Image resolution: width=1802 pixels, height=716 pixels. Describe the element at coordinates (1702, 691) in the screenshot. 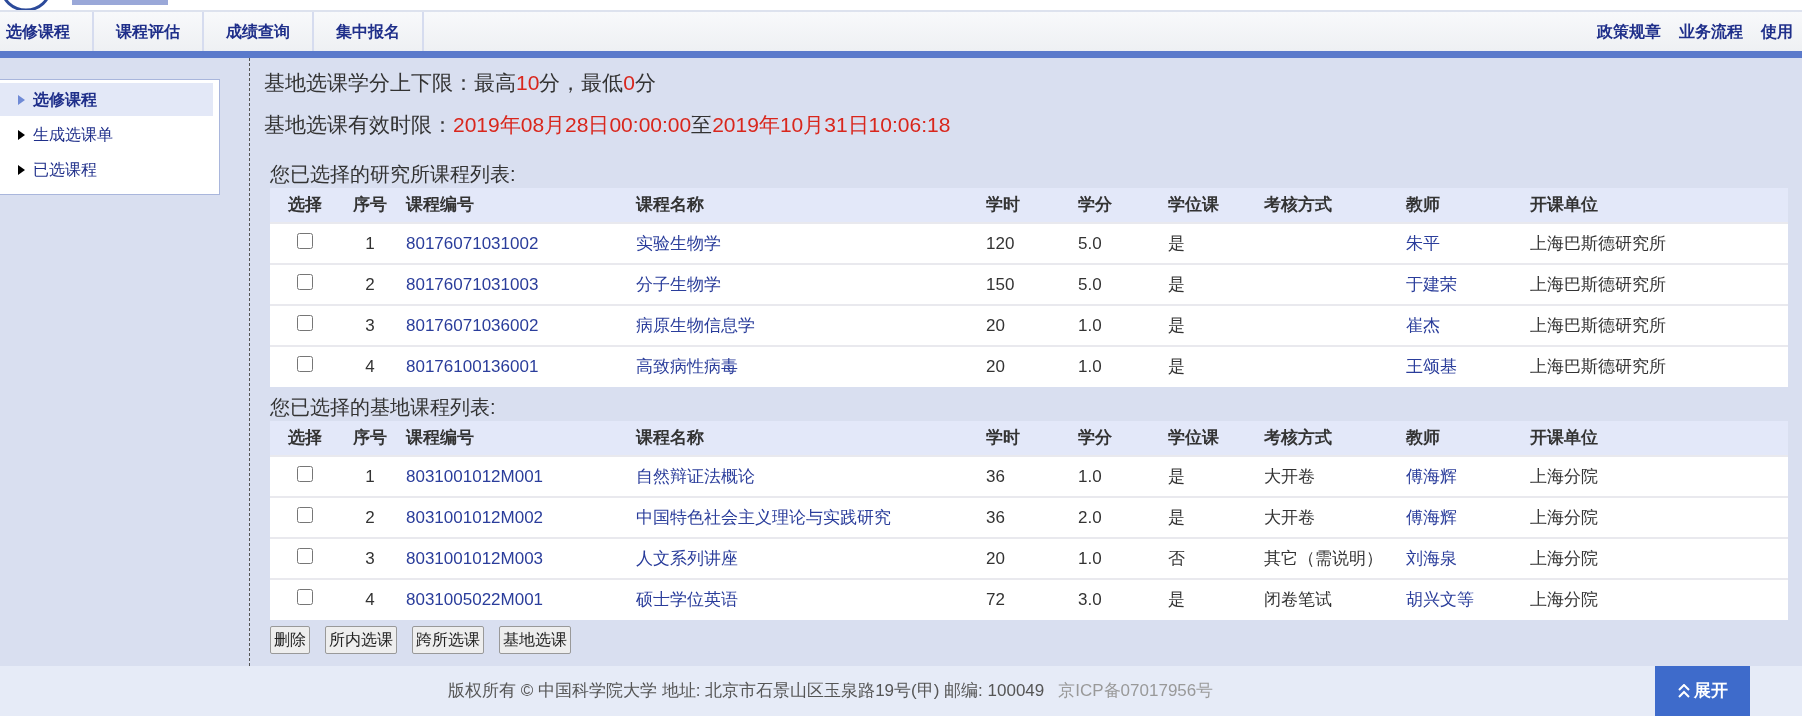

I see `expand-button: 展开` at that location.